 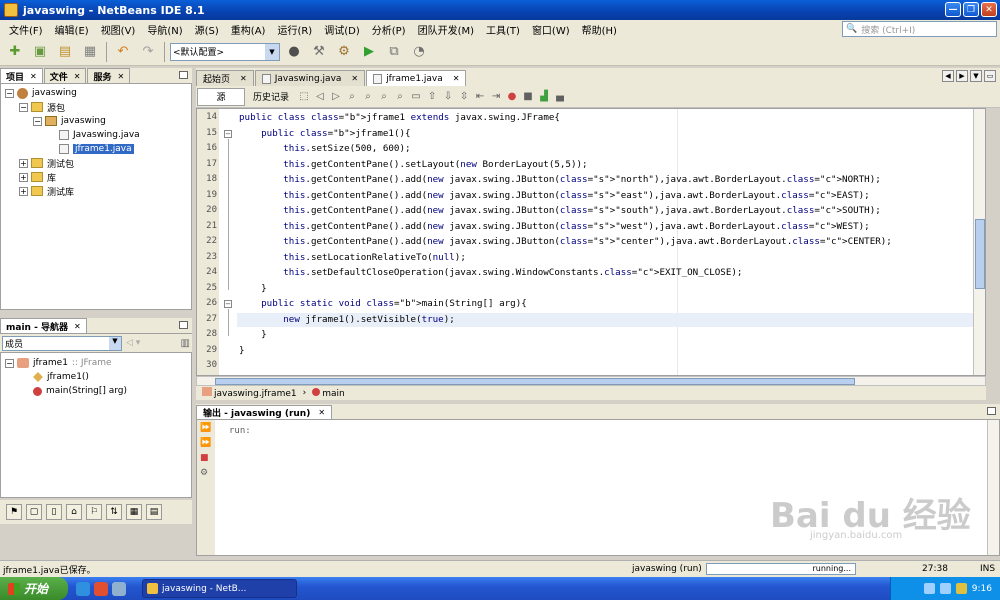 What do you see at coordinates (206, 429) in the screenshot?
I see `rerun-icon: ⏩` at bounding box center [206, 429].